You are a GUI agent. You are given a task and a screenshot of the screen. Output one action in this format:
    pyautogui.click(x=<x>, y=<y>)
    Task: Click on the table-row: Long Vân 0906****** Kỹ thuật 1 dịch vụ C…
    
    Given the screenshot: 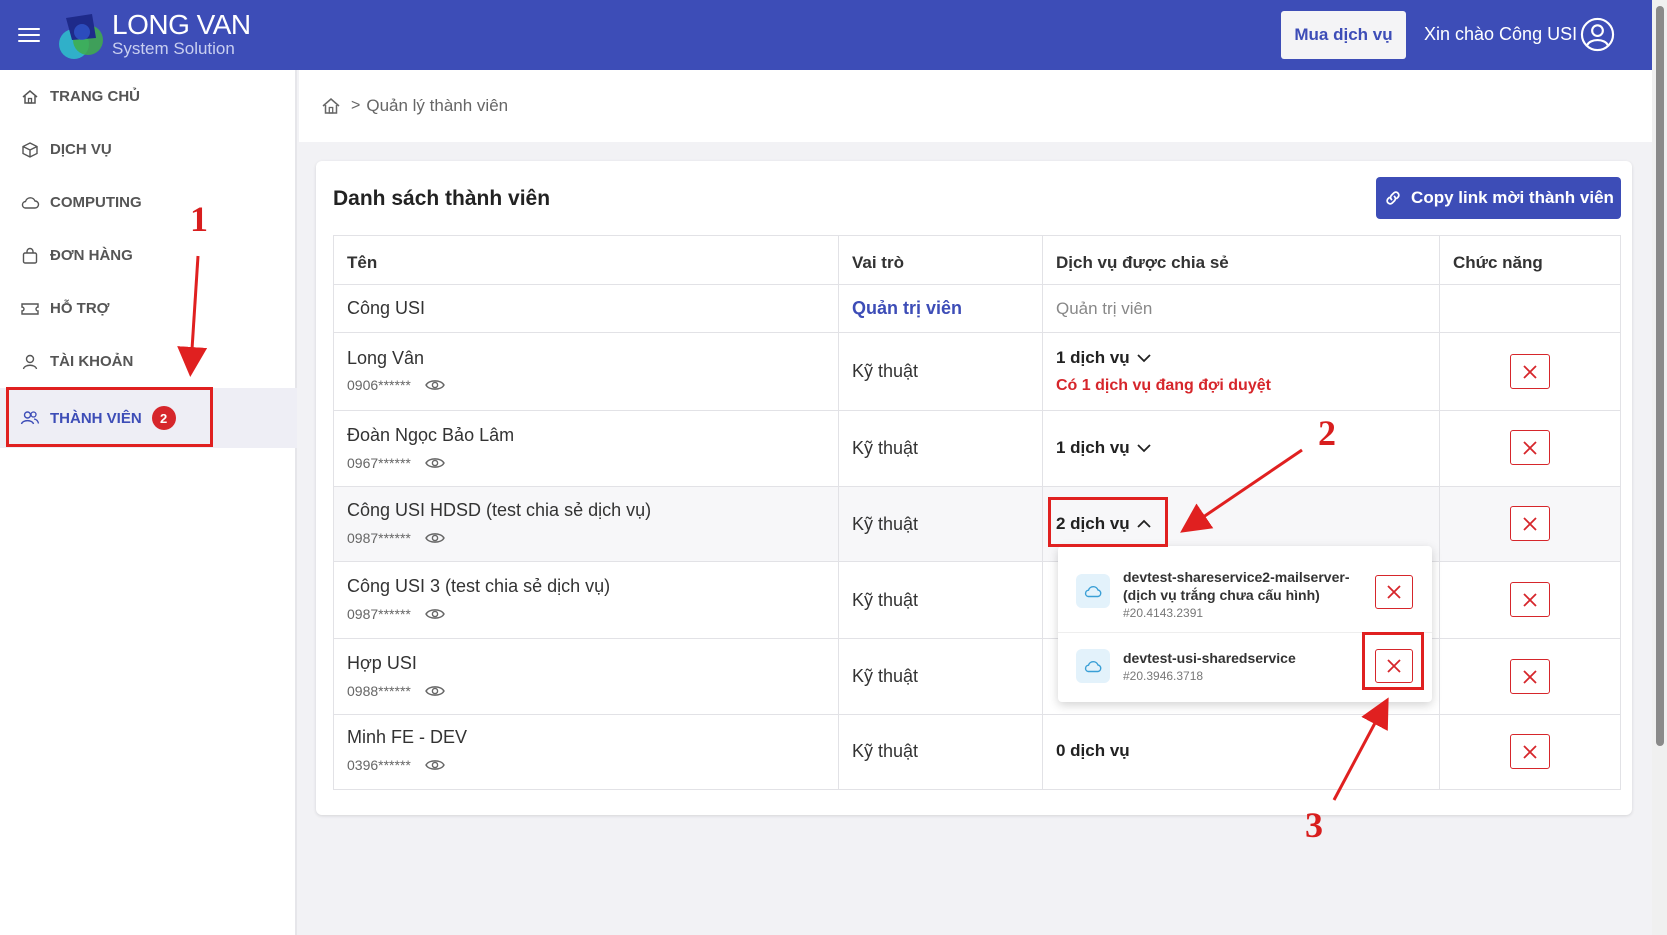 What is the action you would take?
    pyautogui.click(x=977, y=372)
    